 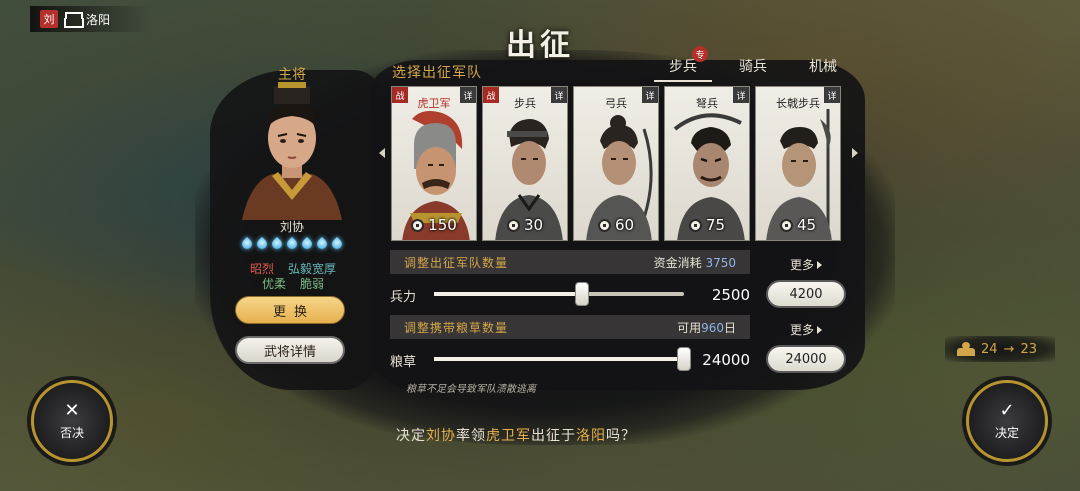 What do you see at coordinates (471, 389) in the screenshot?
I see `supplies-warning: 粮草不足会导致军队溃散逃离` at bounding box center [471, 389].